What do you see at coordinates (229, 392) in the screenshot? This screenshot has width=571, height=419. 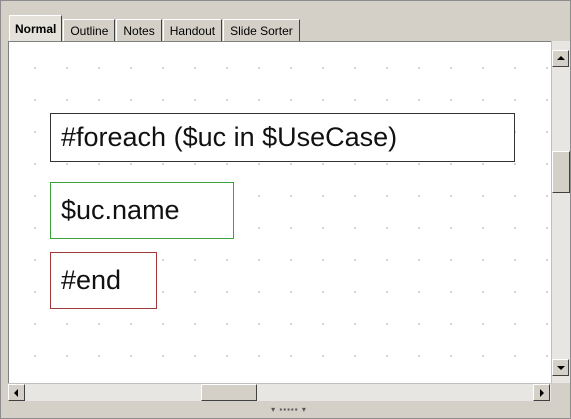 I see `horizontal-scroll-thumb` at bounding box center [229, 392].